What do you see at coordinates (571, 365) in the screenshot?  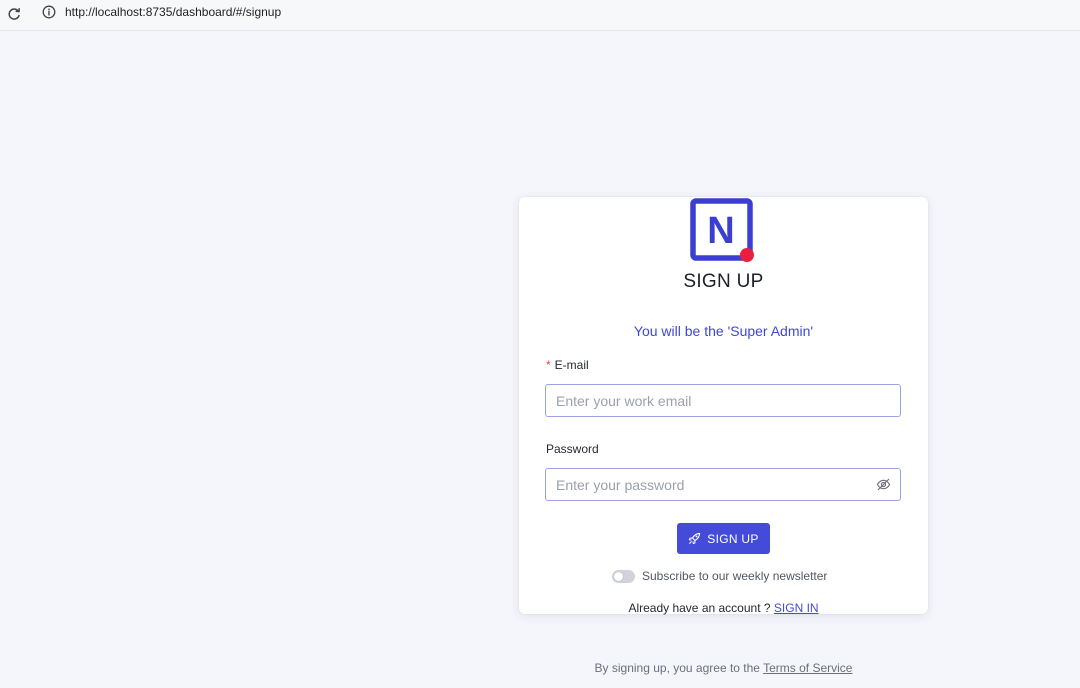 I see `email-label-text: E-mail` at bounding box center [571, 365].